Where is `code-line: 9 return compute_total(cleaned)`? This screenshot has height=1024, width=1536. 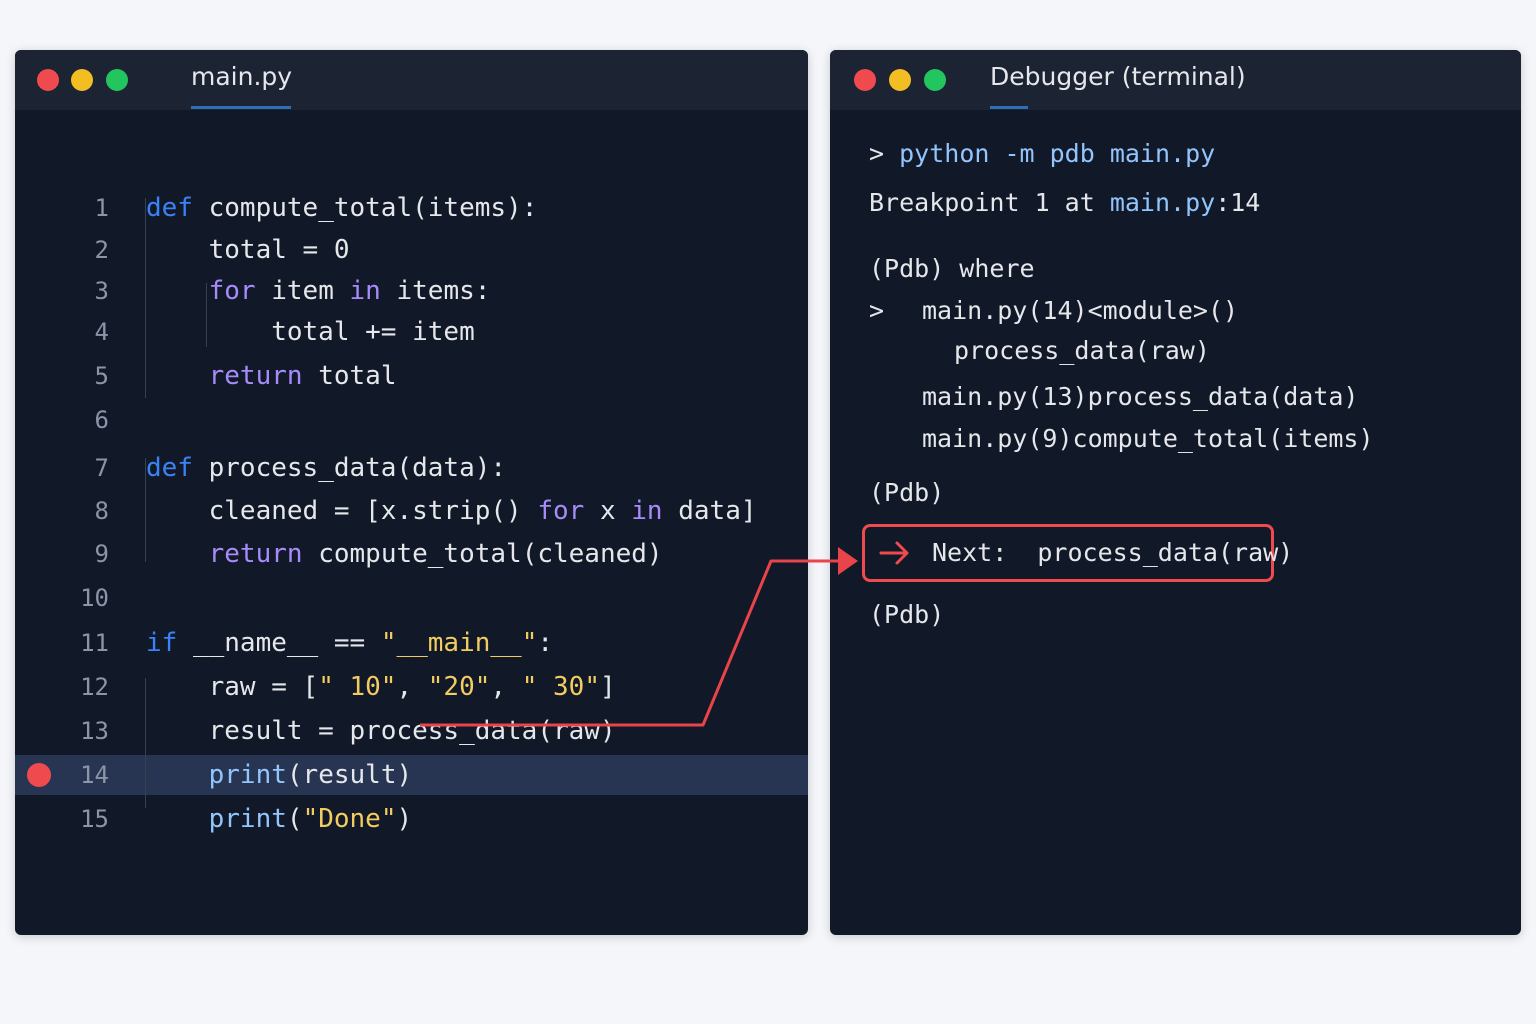
code-line: 9 return compute_total(cleaned) is located at coordinates (411, 554).